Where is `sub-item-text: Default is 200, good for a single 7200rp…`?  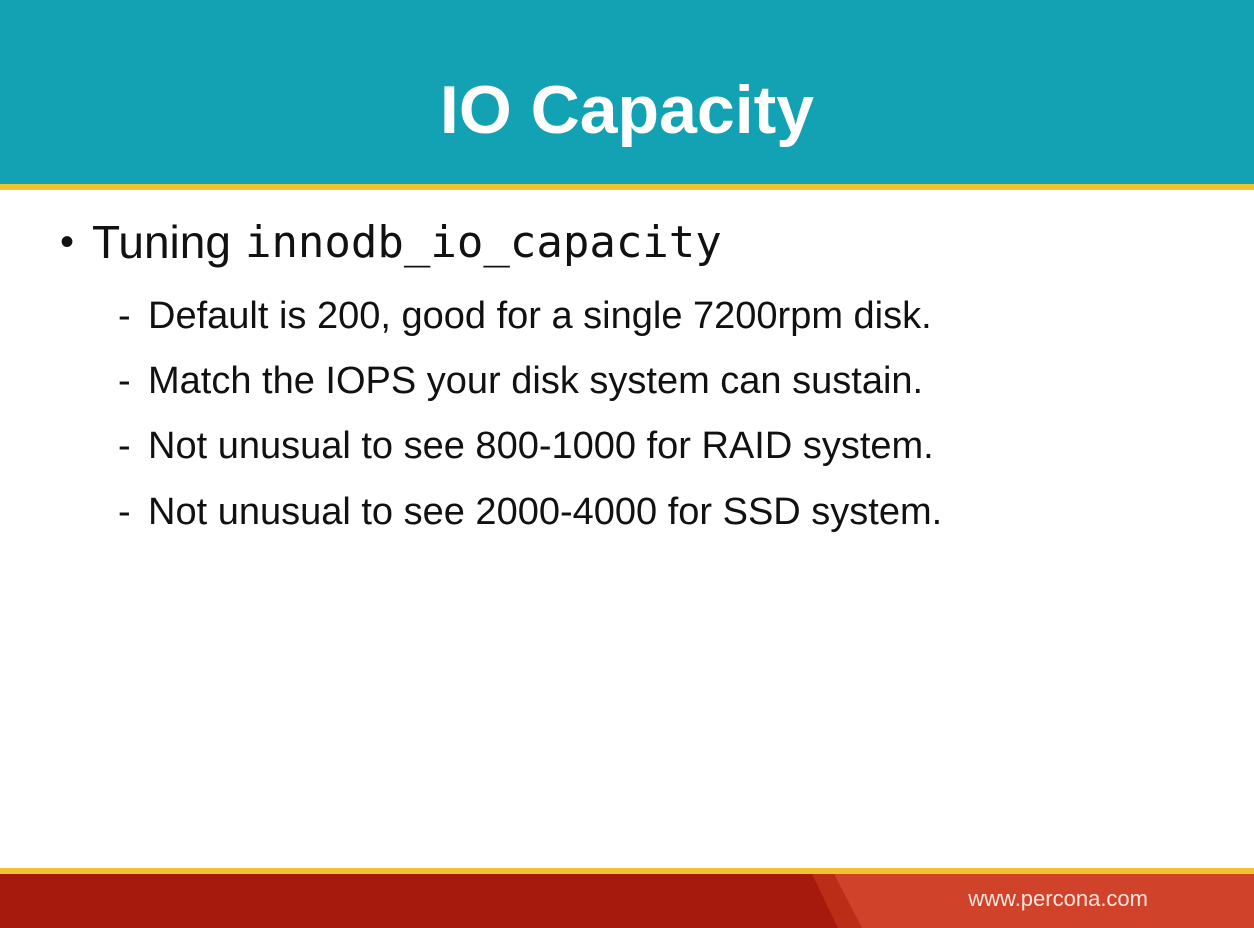 sub-item-text: Default is 200, good for a single 7200rp… is located at coordinates (540, 315).